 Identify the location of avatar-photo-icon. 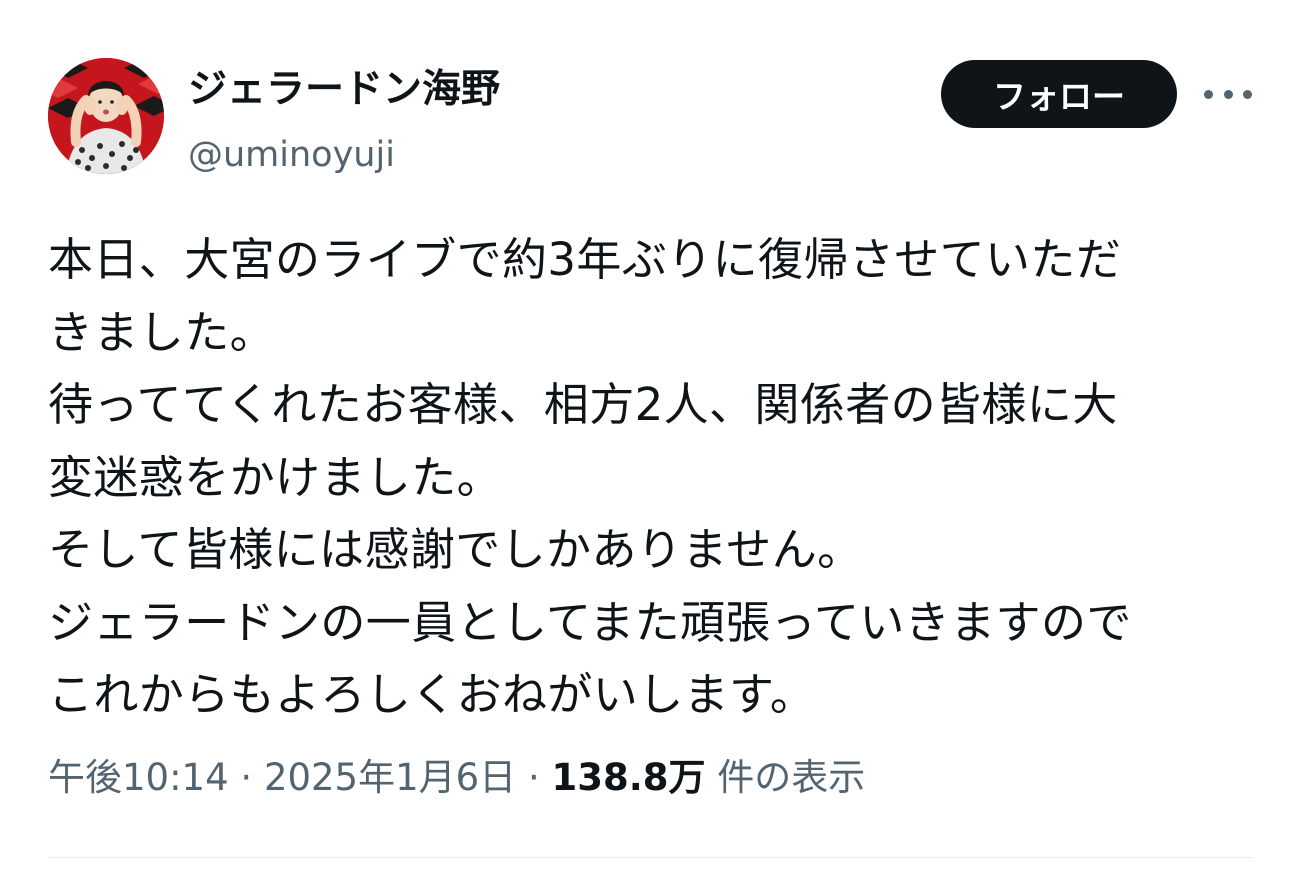
(106, 116).